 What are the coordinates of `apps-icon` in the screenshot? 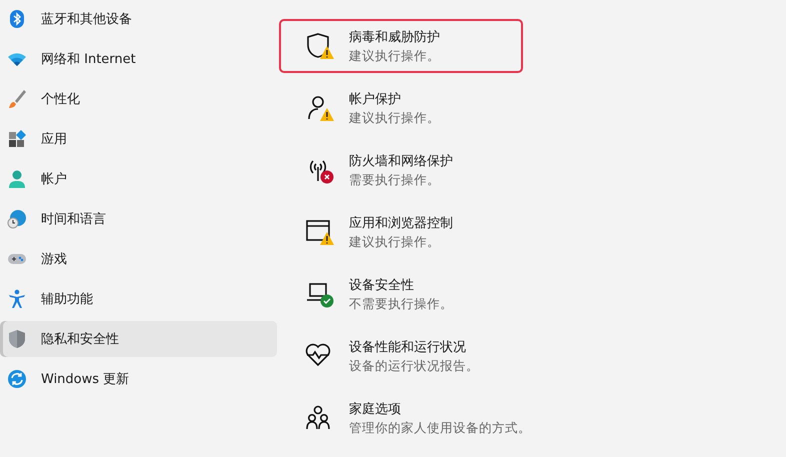 It's located at (17, 139).